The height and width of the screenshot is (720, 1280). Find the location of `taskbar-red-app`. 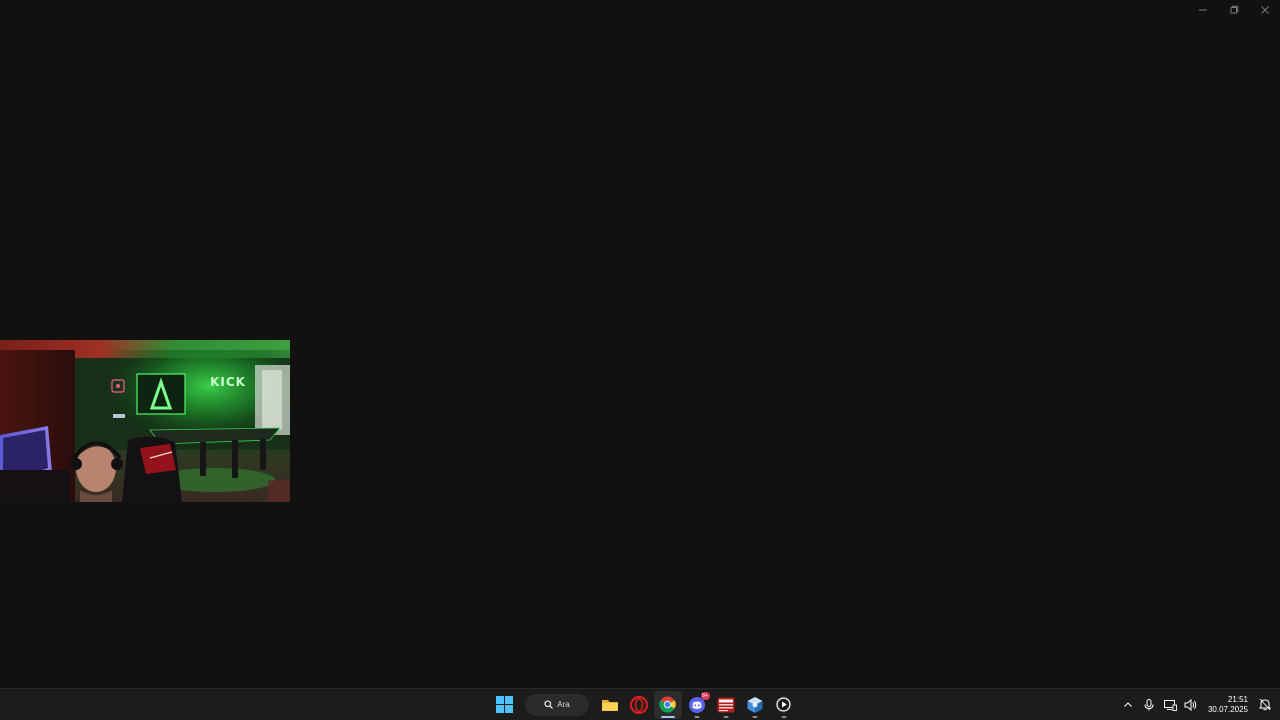

taskbar-red-app is located at coordinates (726, 705).